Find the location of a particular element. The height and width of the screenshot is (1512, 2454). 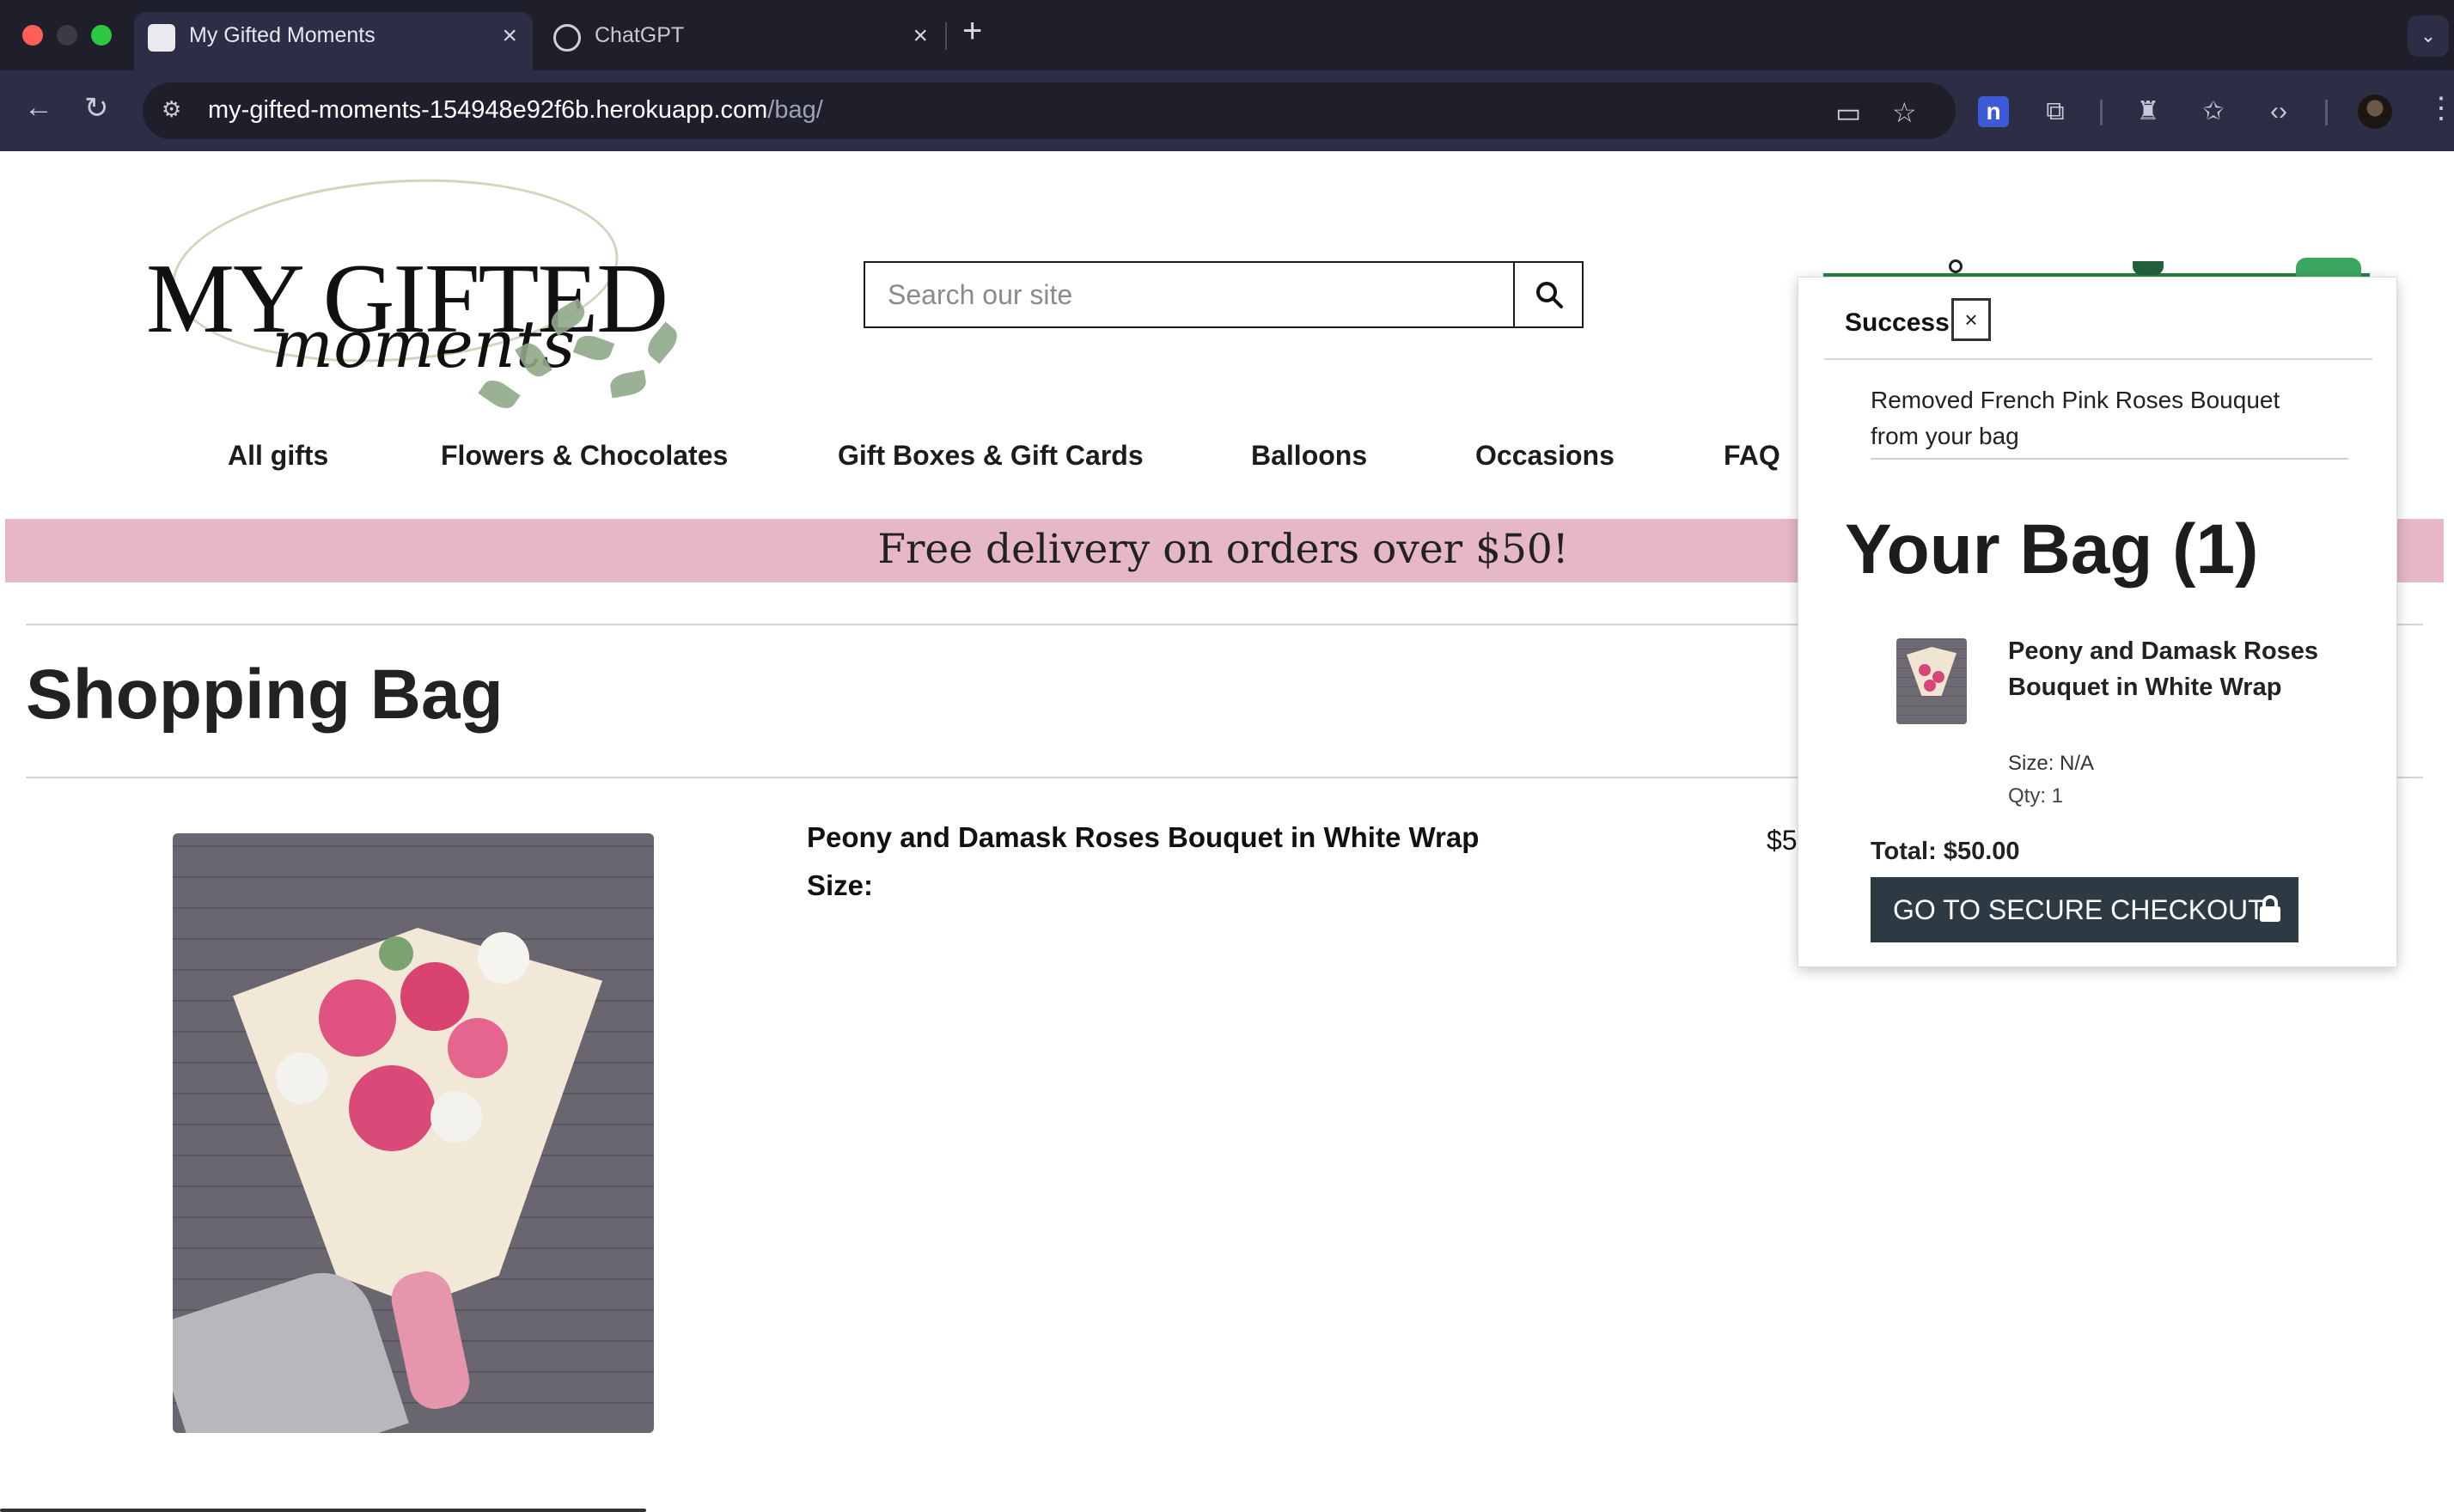

toast-item-thumbnail is located at coordinates (1931, 681).